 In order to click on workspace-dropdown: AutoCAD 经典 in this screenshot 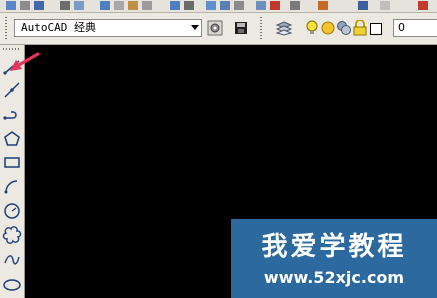, I will do `click(108, 28)`.